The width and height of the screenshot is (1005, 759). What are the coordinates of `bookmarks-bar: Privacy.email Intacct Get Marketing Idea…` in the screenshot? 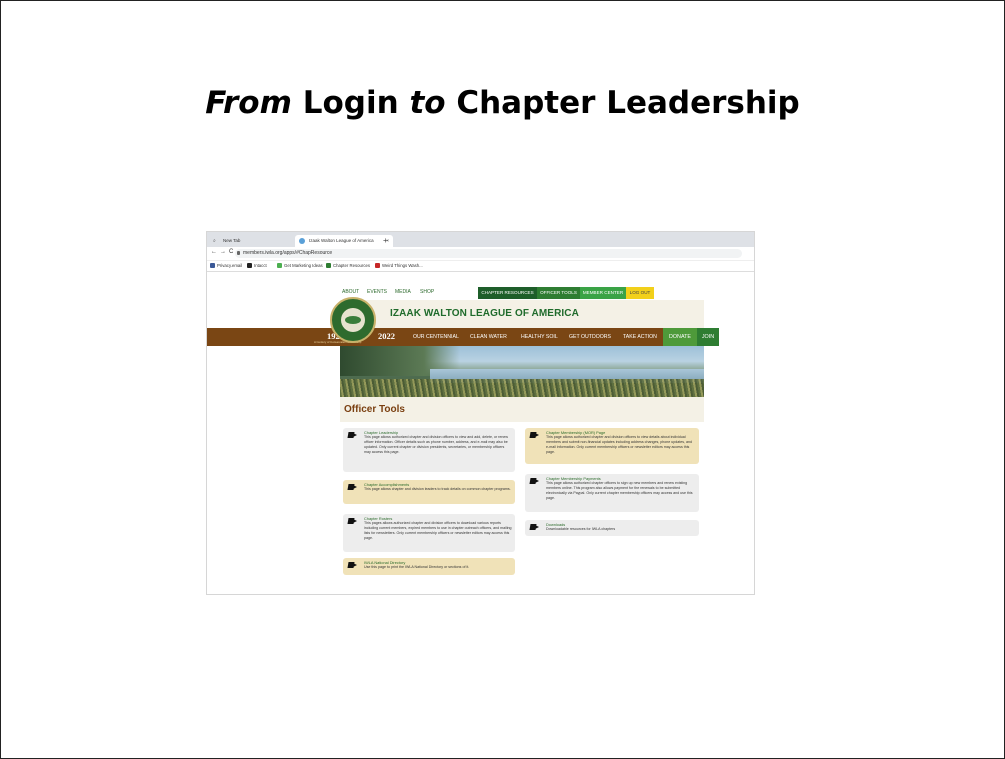 It's located at (480, 266).